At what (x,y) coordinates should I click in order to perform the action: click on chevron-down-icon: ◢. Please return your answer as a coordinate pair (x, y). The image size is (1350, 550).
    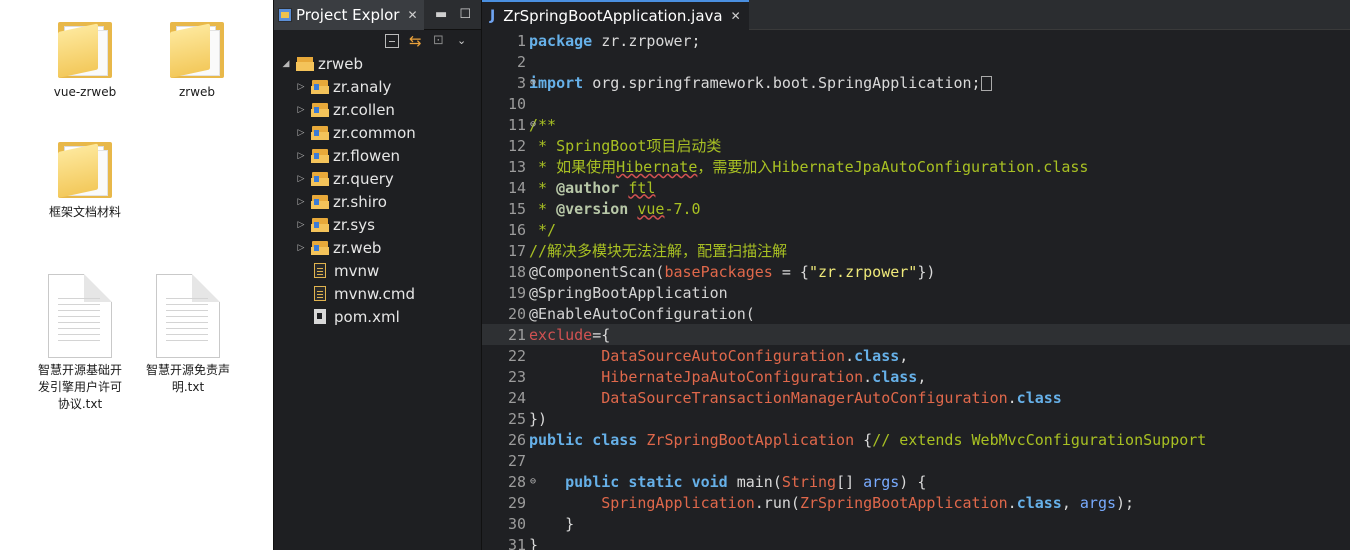
    Looking at the image, I should click on (286, 64).